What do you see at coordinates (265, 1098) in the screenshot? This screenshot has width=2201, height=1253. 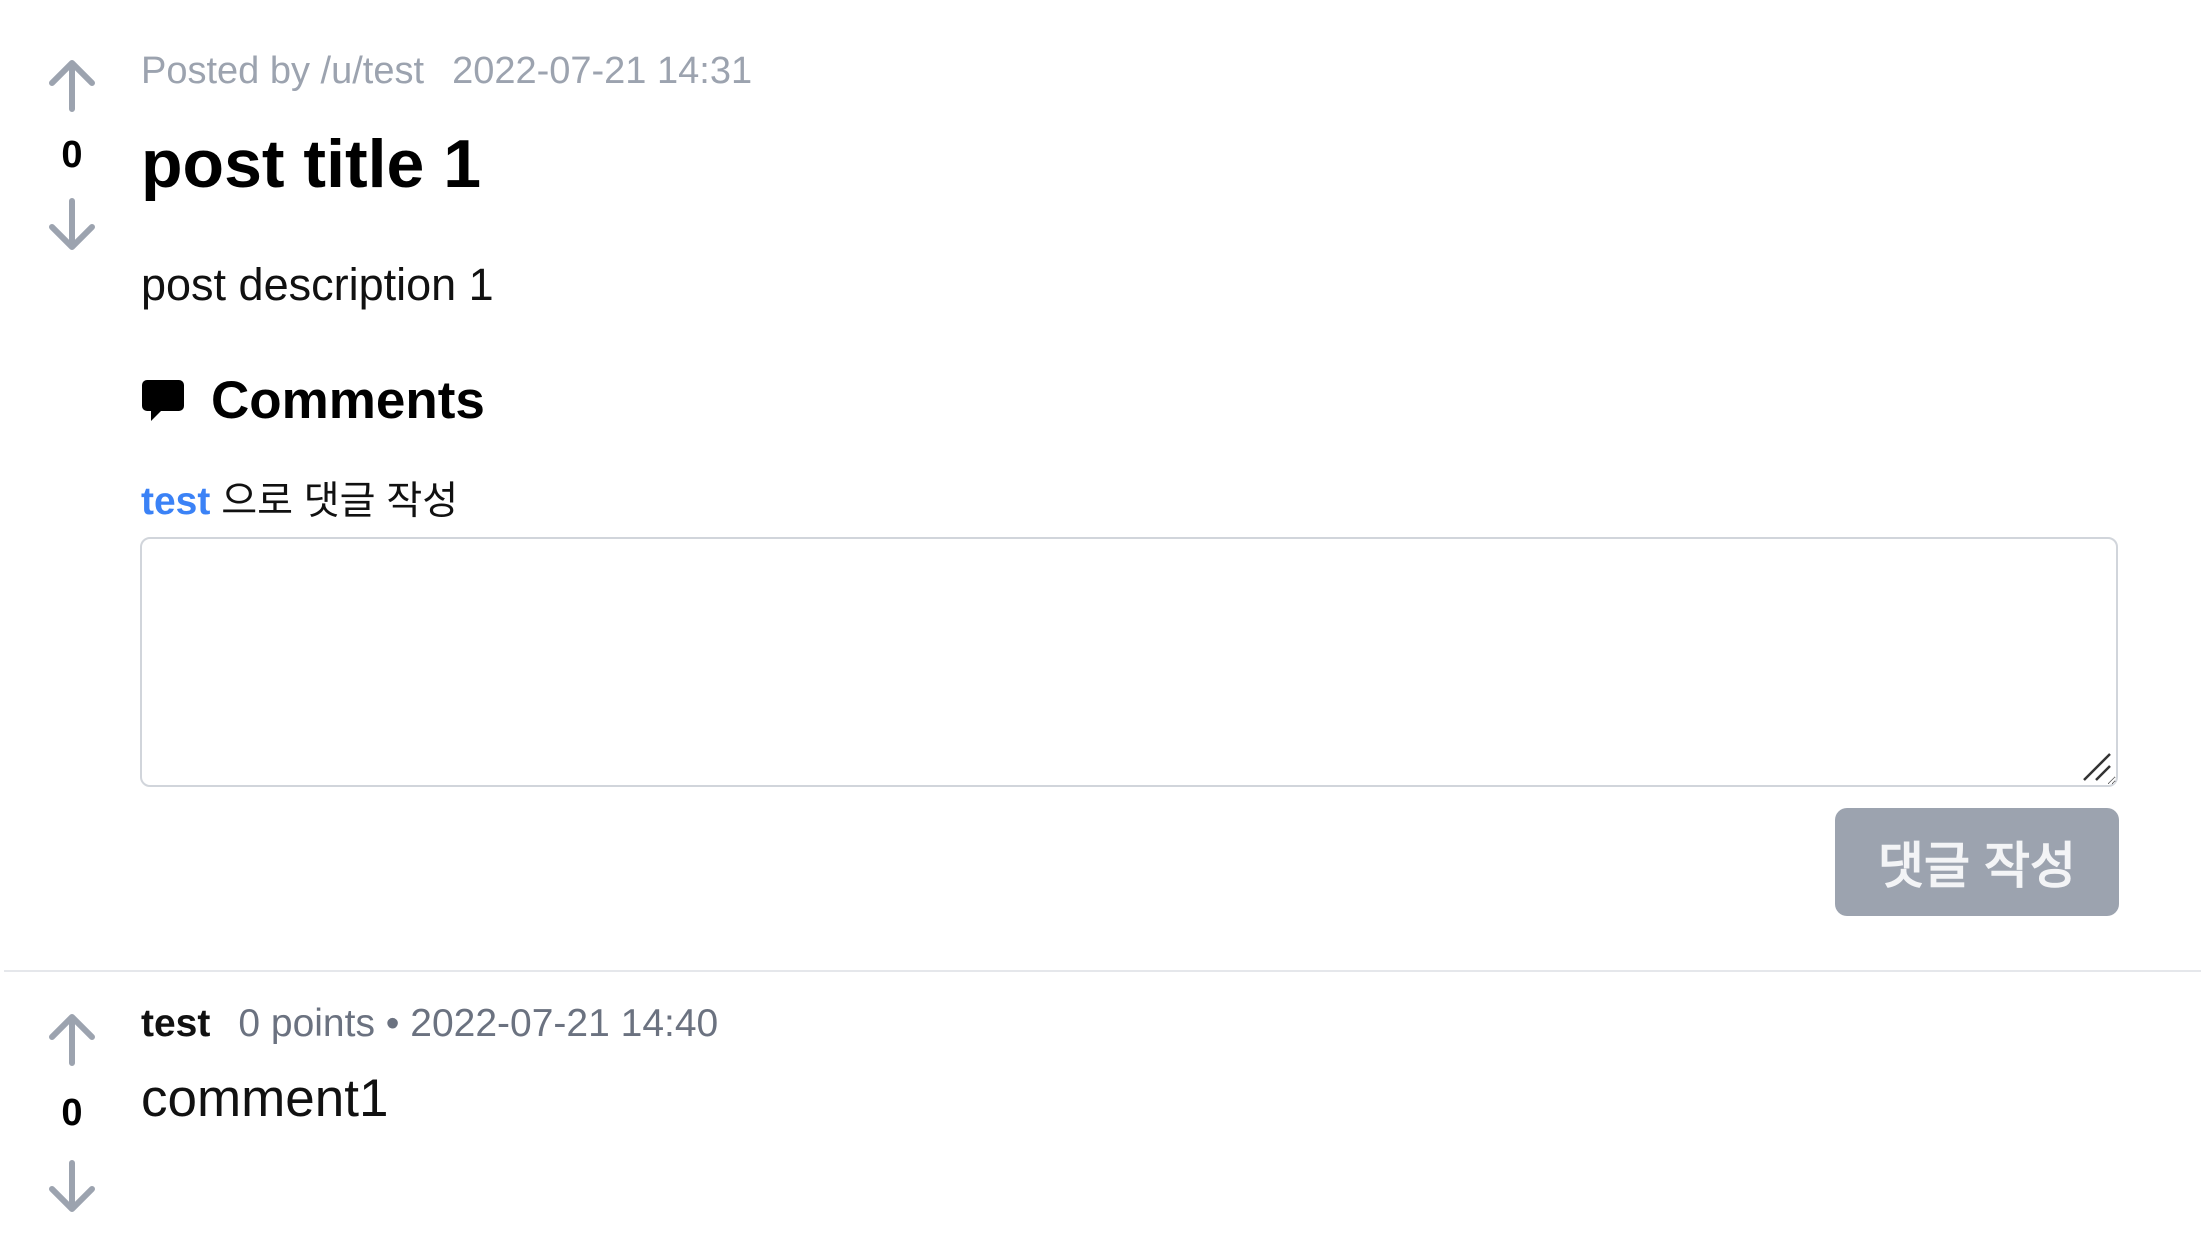 I see `comment-body: comment1` at bounding box center [265, 1098].